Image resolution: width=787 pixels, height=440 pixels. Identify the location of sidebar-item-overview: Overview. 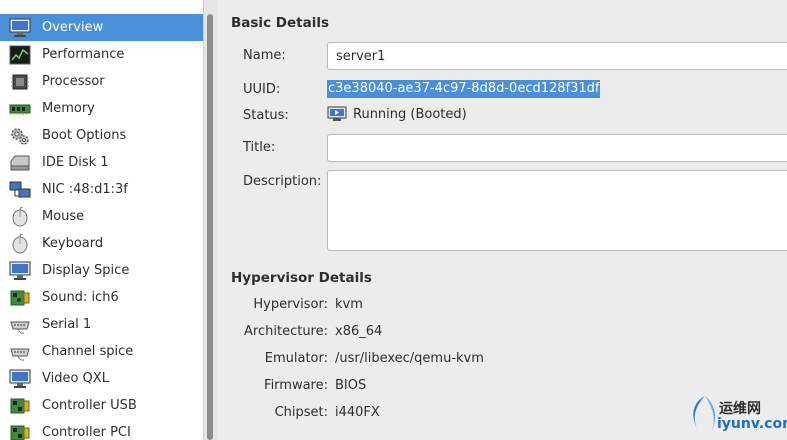
(101, 27).